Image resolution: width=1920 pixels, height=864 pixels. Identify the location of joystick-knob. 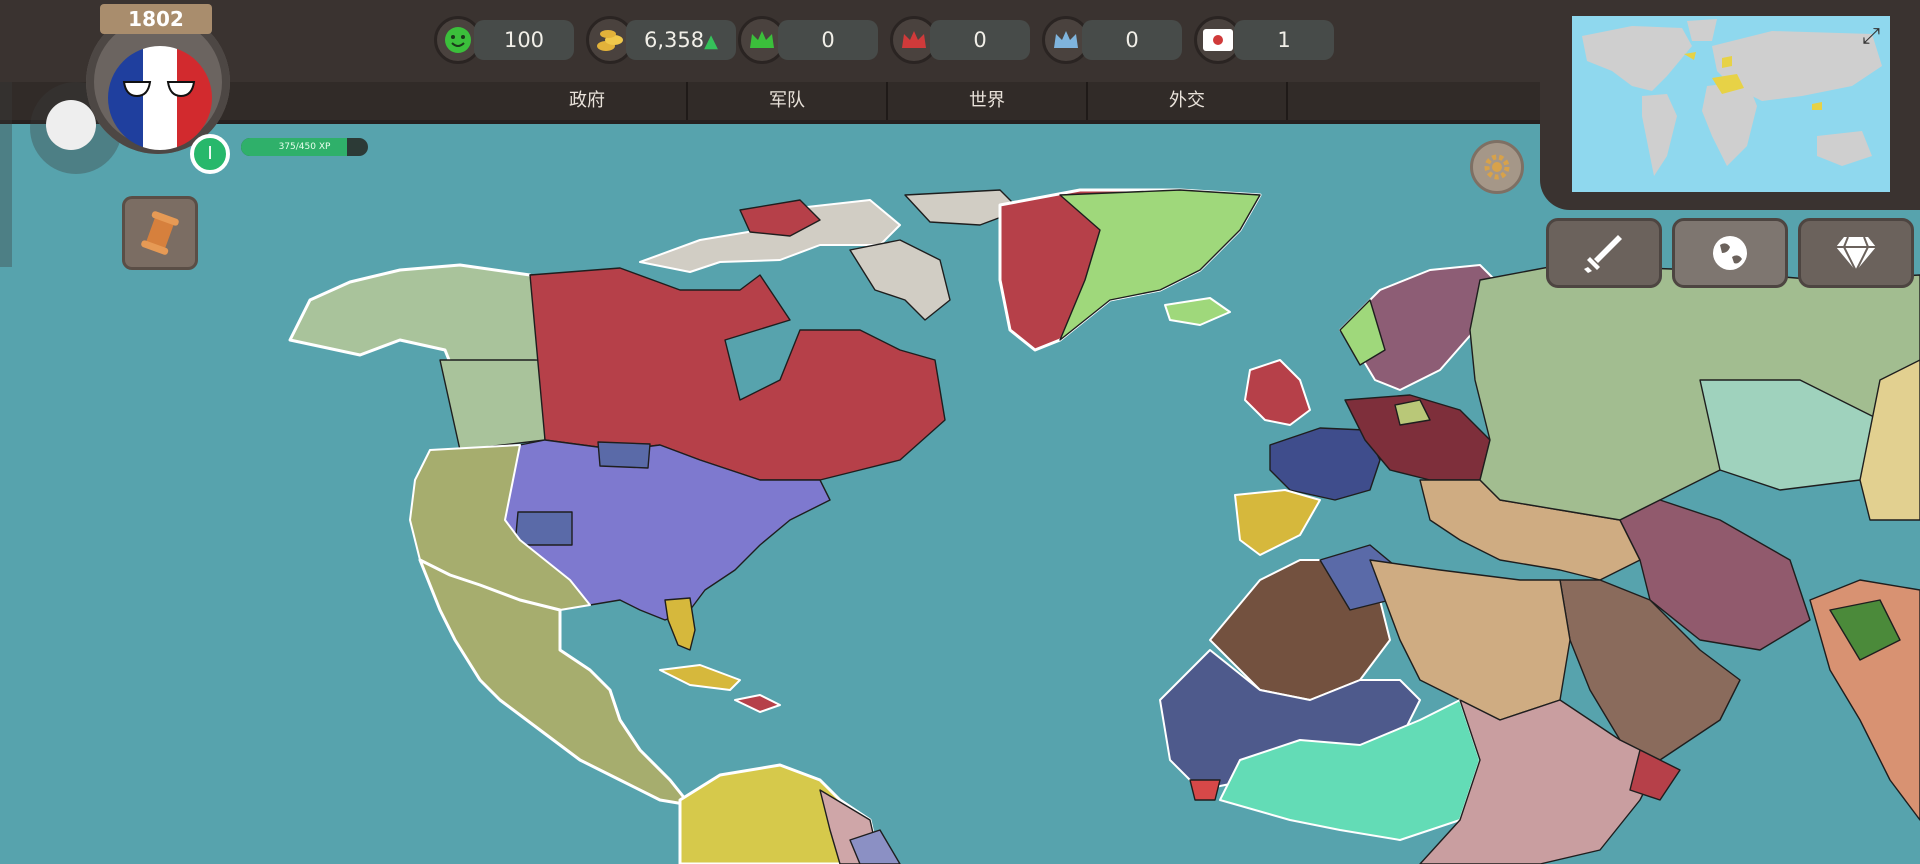
(71, 125).